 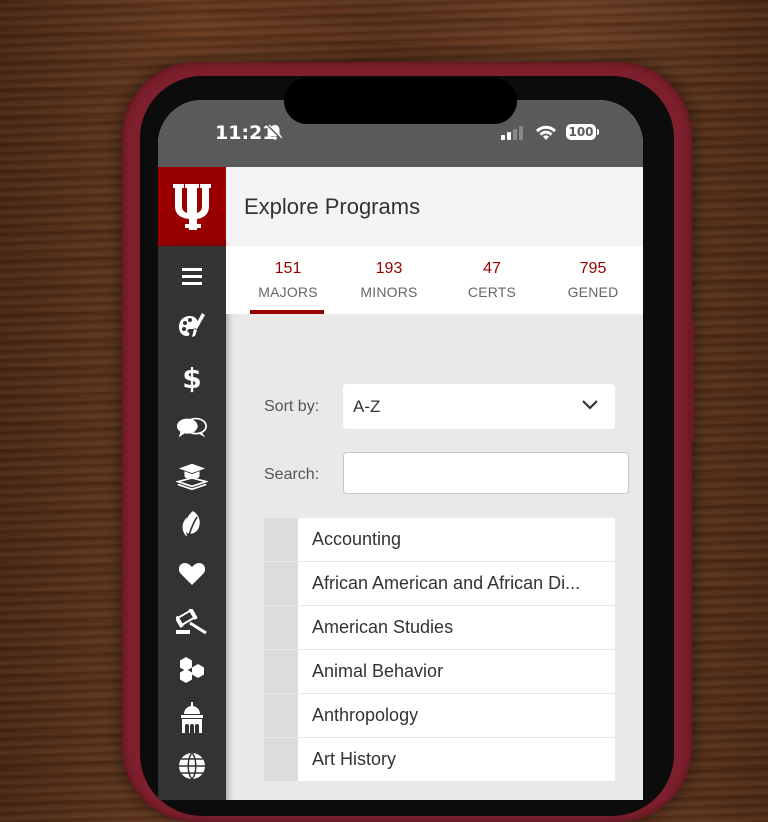 What do you see at coordinates (192, 476) in the screenshot?
I see `graduation-cap-icon` at bounding box center [192, 476].